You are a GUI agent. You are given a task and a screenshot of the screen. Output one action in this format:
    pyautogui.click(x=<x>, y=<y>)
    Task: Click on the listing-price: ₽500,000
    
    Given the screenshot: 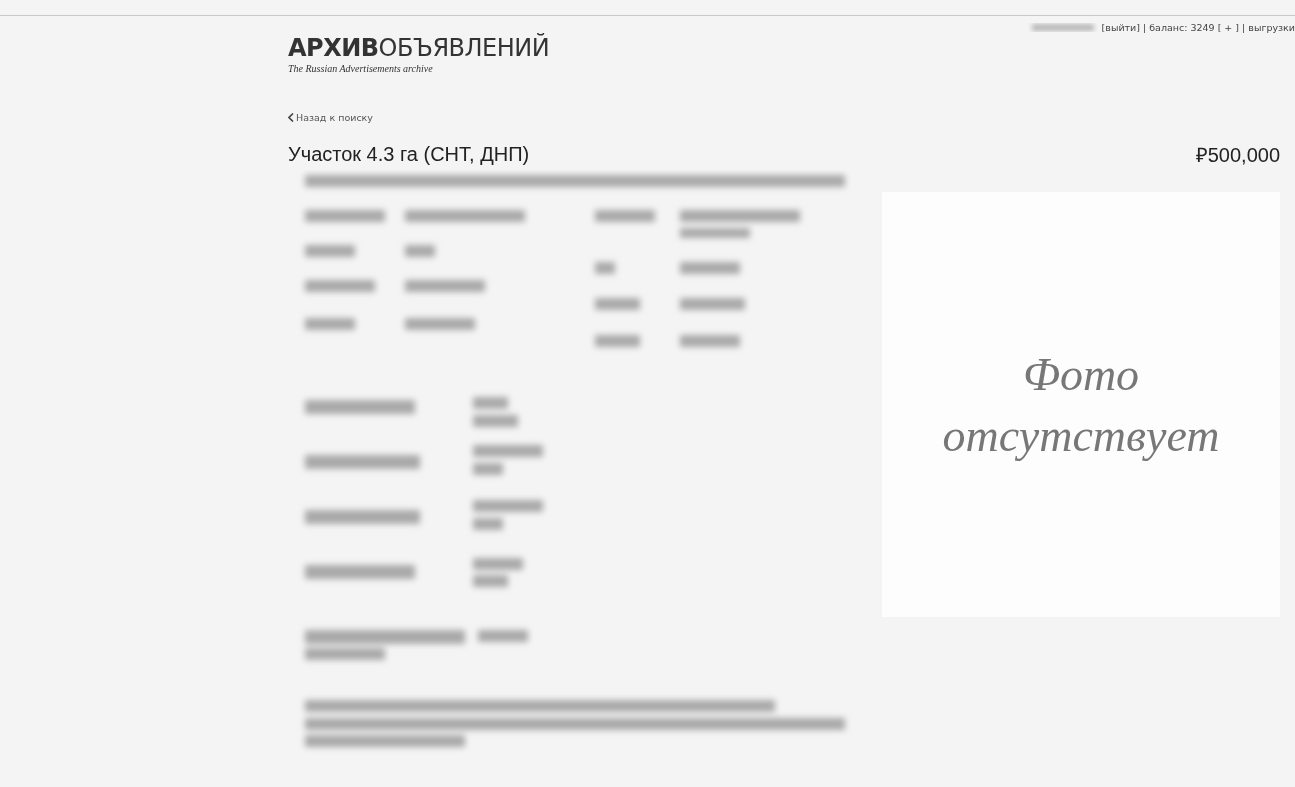 What is the action you would take?
    pyautogui.click(x=1237, y=155)
    